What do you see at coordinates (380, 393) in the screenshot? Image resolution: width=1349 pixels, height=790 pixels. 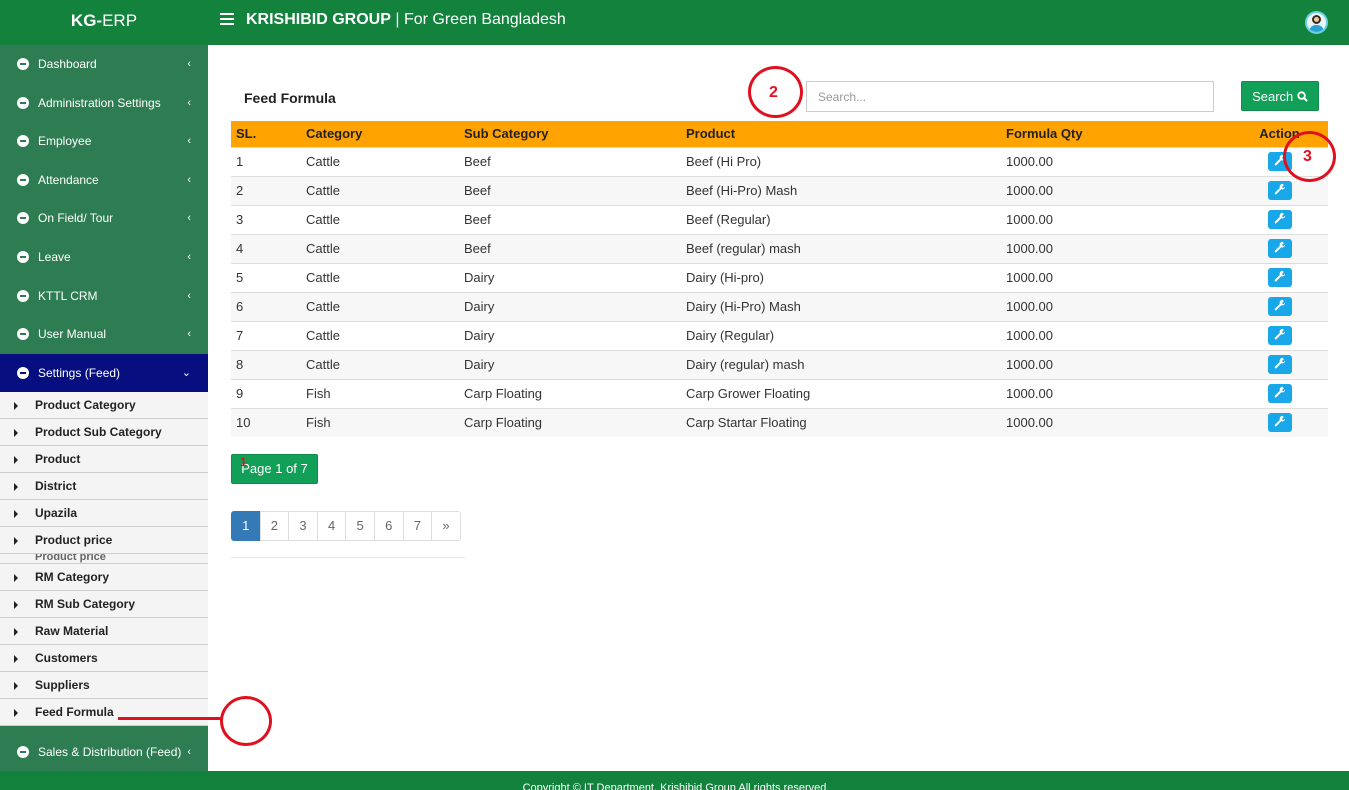 I see `table-cell: Fish` at bounding box center [380, 393].